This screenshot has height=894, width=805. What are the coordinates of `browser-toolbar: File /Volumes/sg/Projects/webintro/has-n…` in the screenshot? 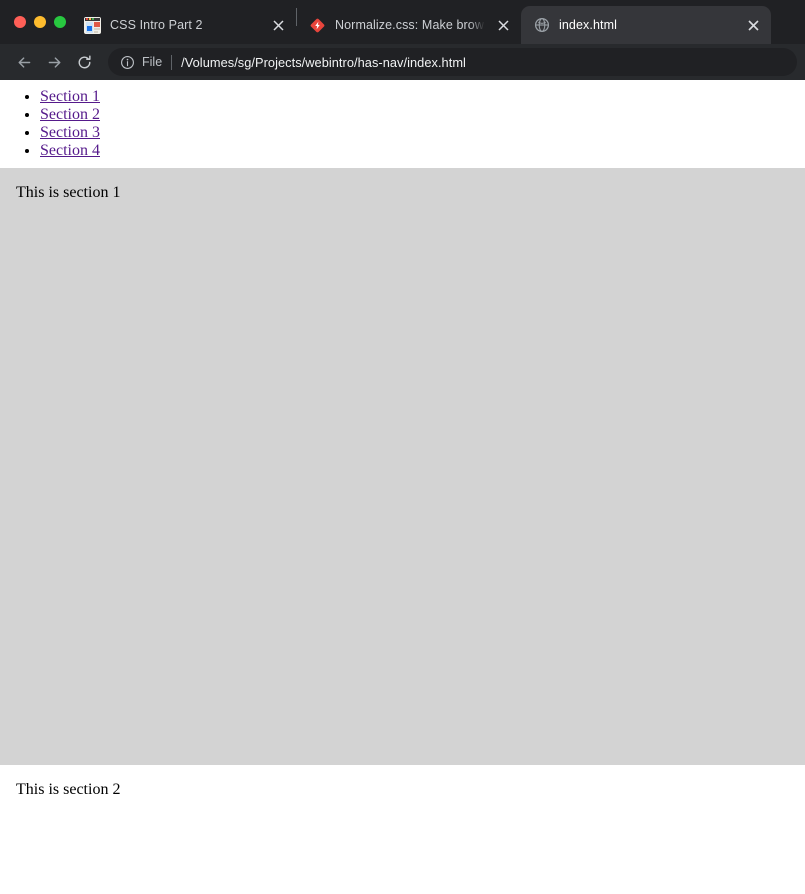 It's located at (402, 62).